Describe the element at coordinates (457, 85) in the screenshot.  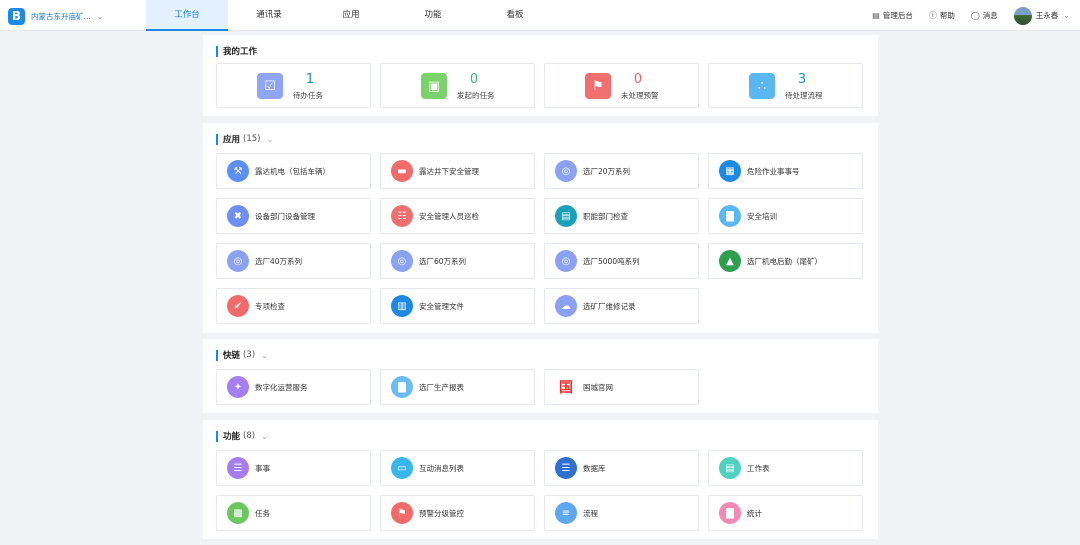
I see `work-card: ▣ 0 发起的任务` at that location.